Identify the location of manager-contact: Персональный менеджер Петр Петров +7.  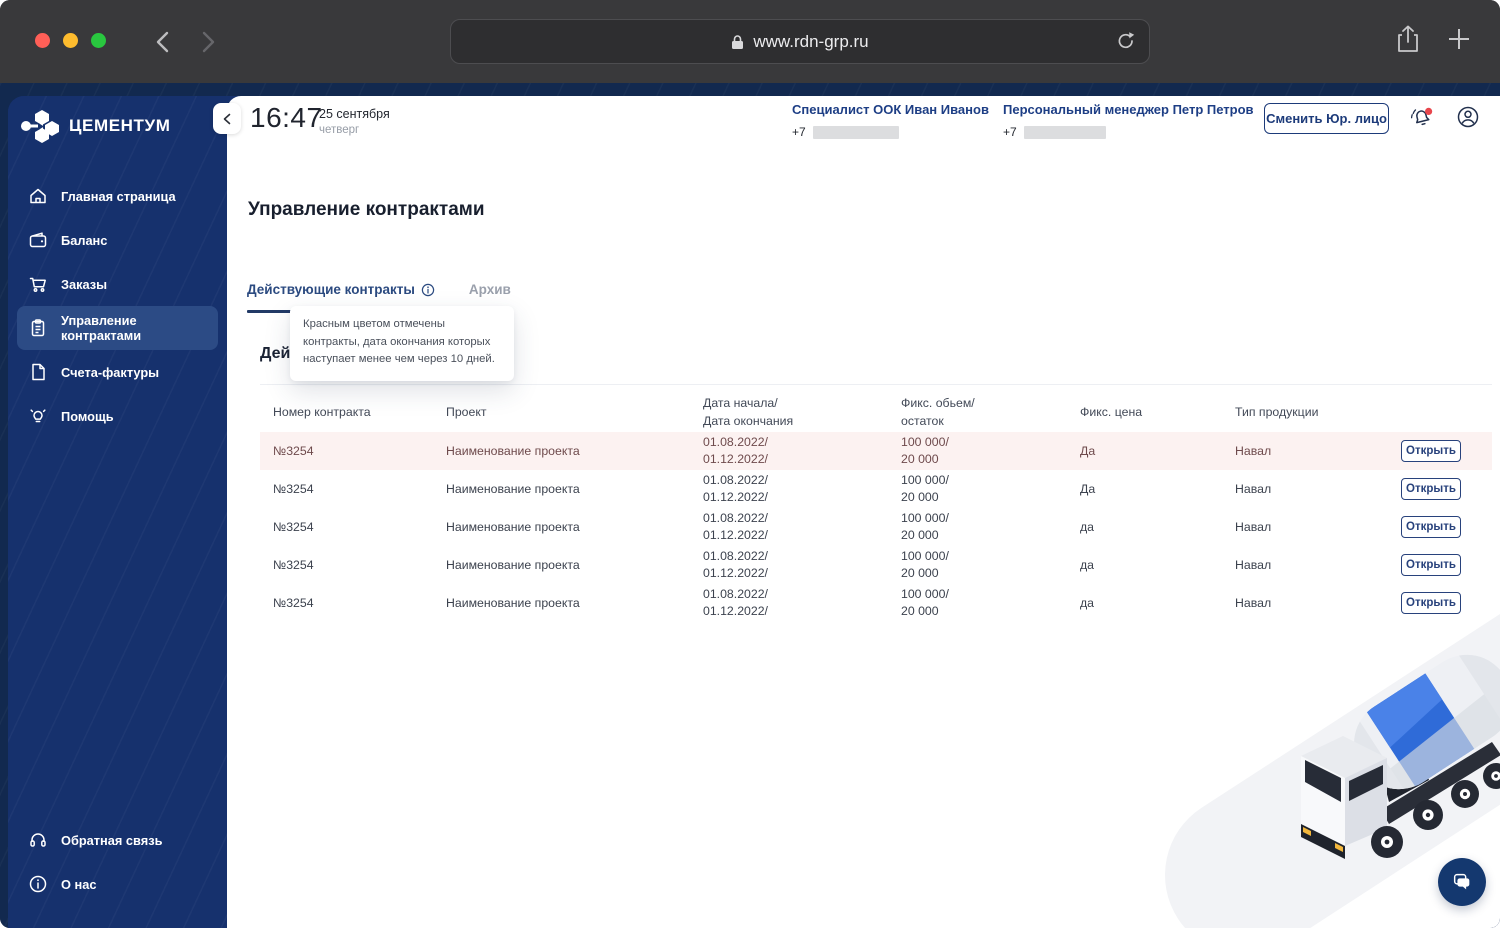
(1128, 120).